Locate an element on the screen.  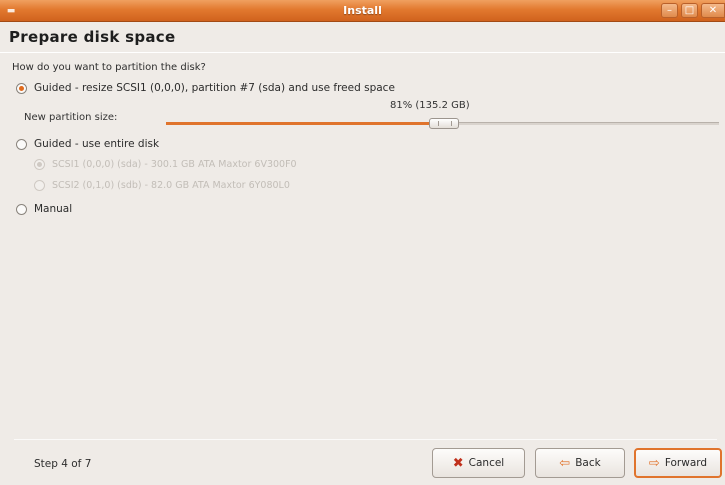
guided-entire-label: Guided - use entire disk is located at coordinates (97, 144).